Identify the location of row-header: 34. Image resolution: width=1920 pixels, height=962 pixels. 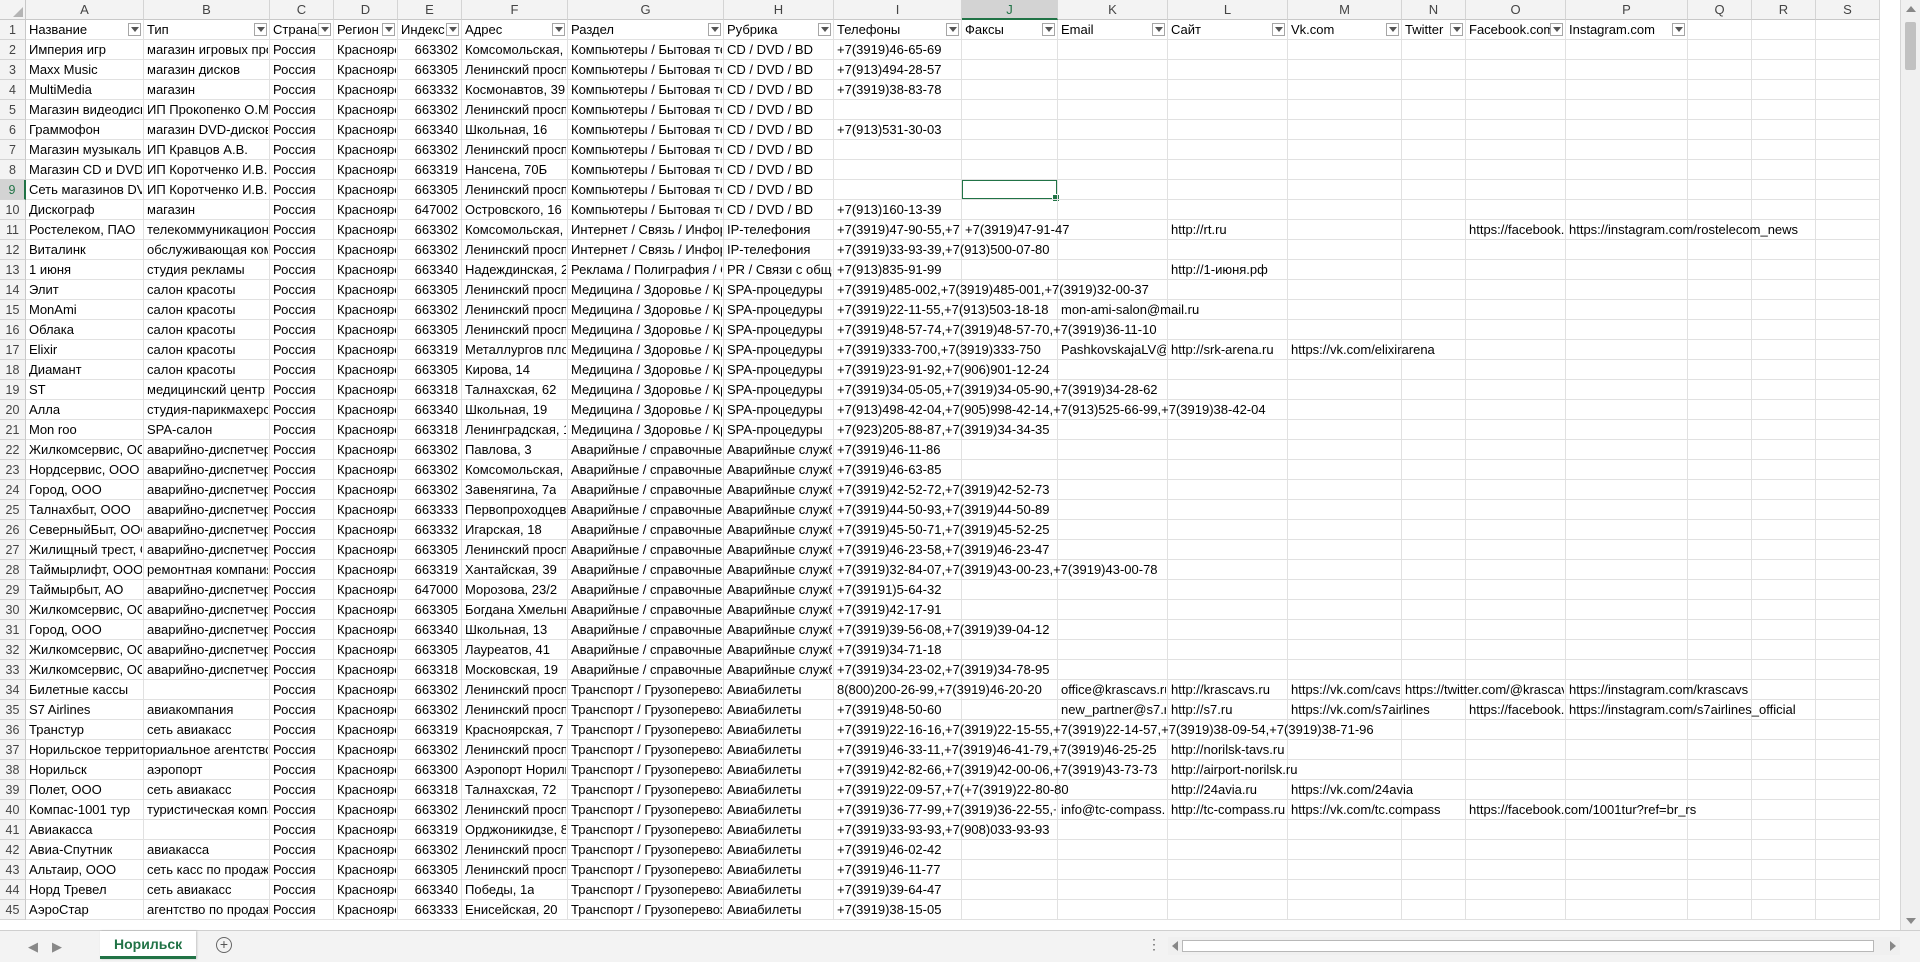
(13, 690).